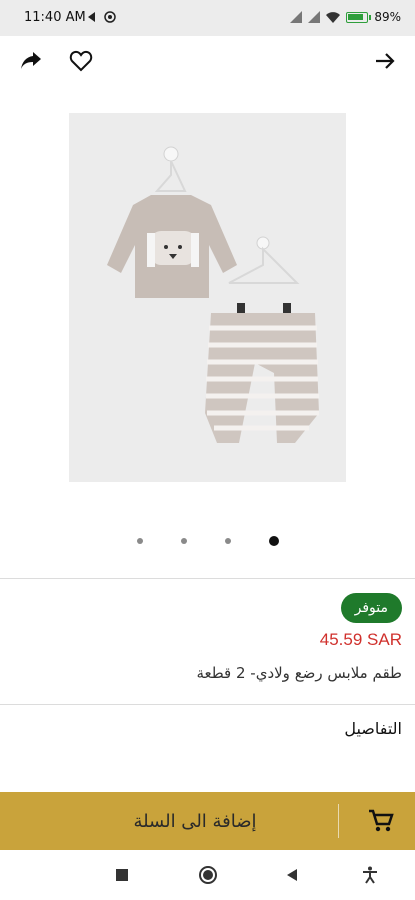 The image size is (415, 900). What do you see at coordinates (195, 821) in the screenshot?
I see `add-to-cart-label: إضافة الى السلة` at bounding box center [195, 821].